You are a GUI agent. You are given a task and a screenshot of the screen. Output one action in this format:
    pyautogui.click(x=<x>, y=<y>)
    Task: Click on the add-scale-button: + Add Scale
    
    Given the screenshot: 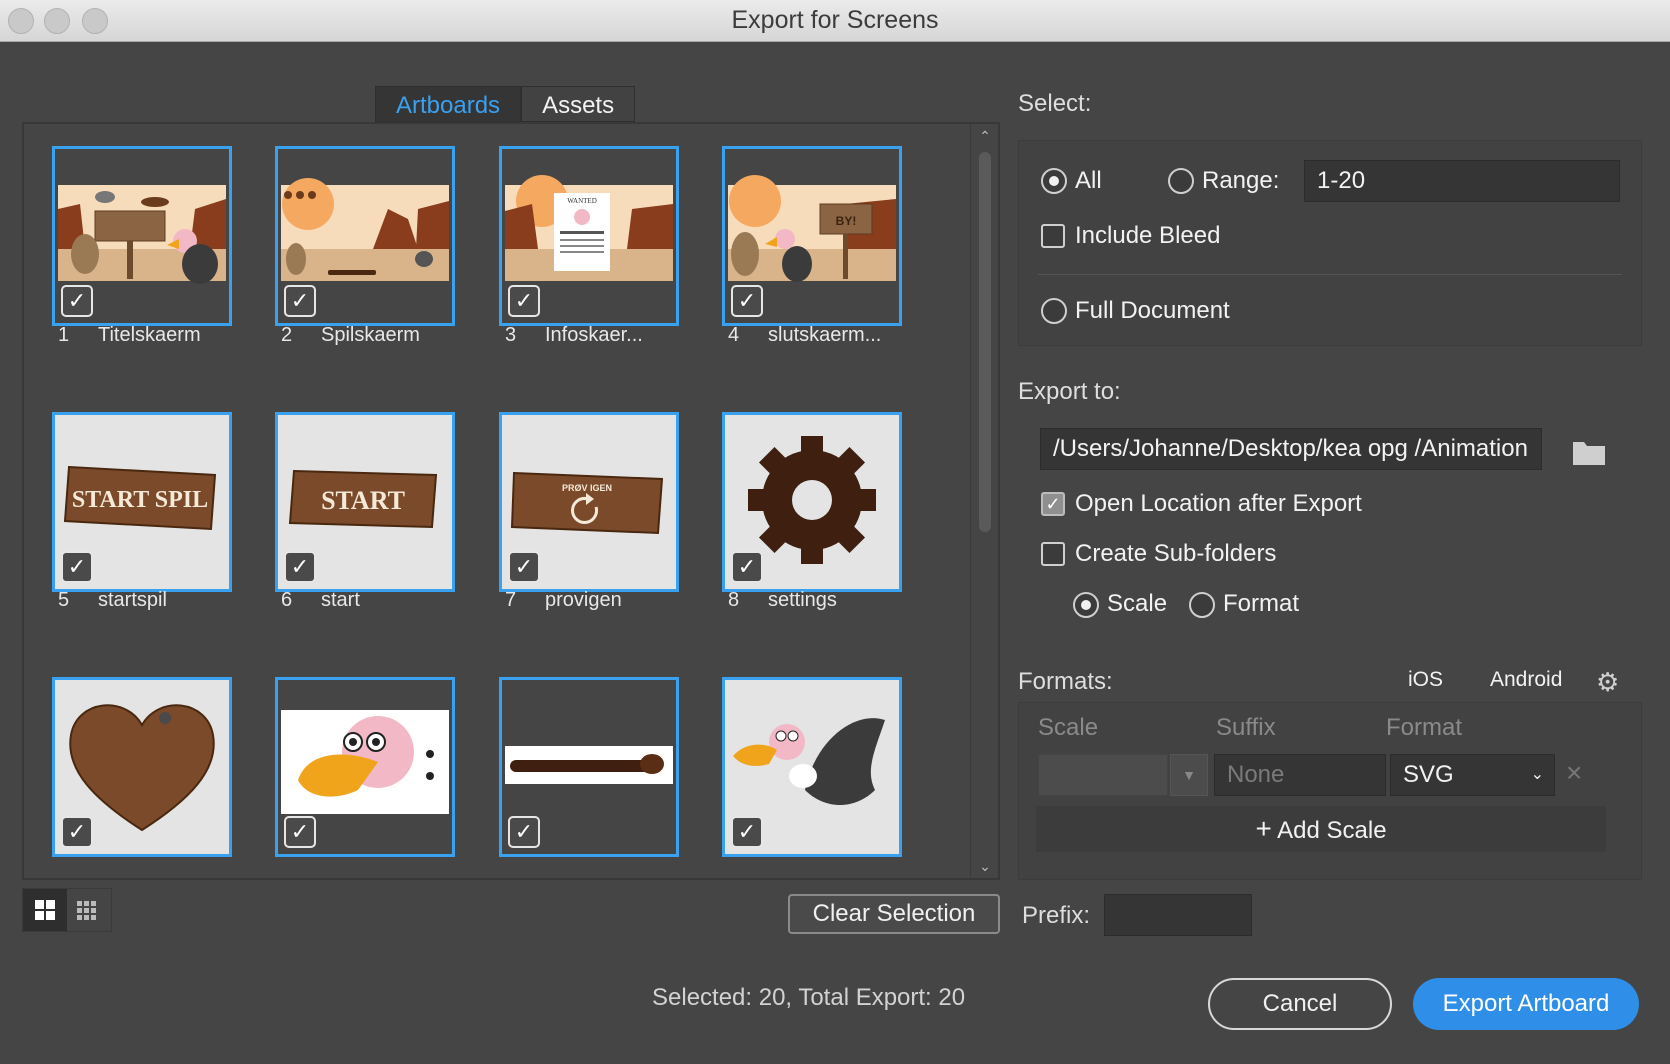 What is the action you would take?
    pyautogui.click(x=1321, y=829)
    